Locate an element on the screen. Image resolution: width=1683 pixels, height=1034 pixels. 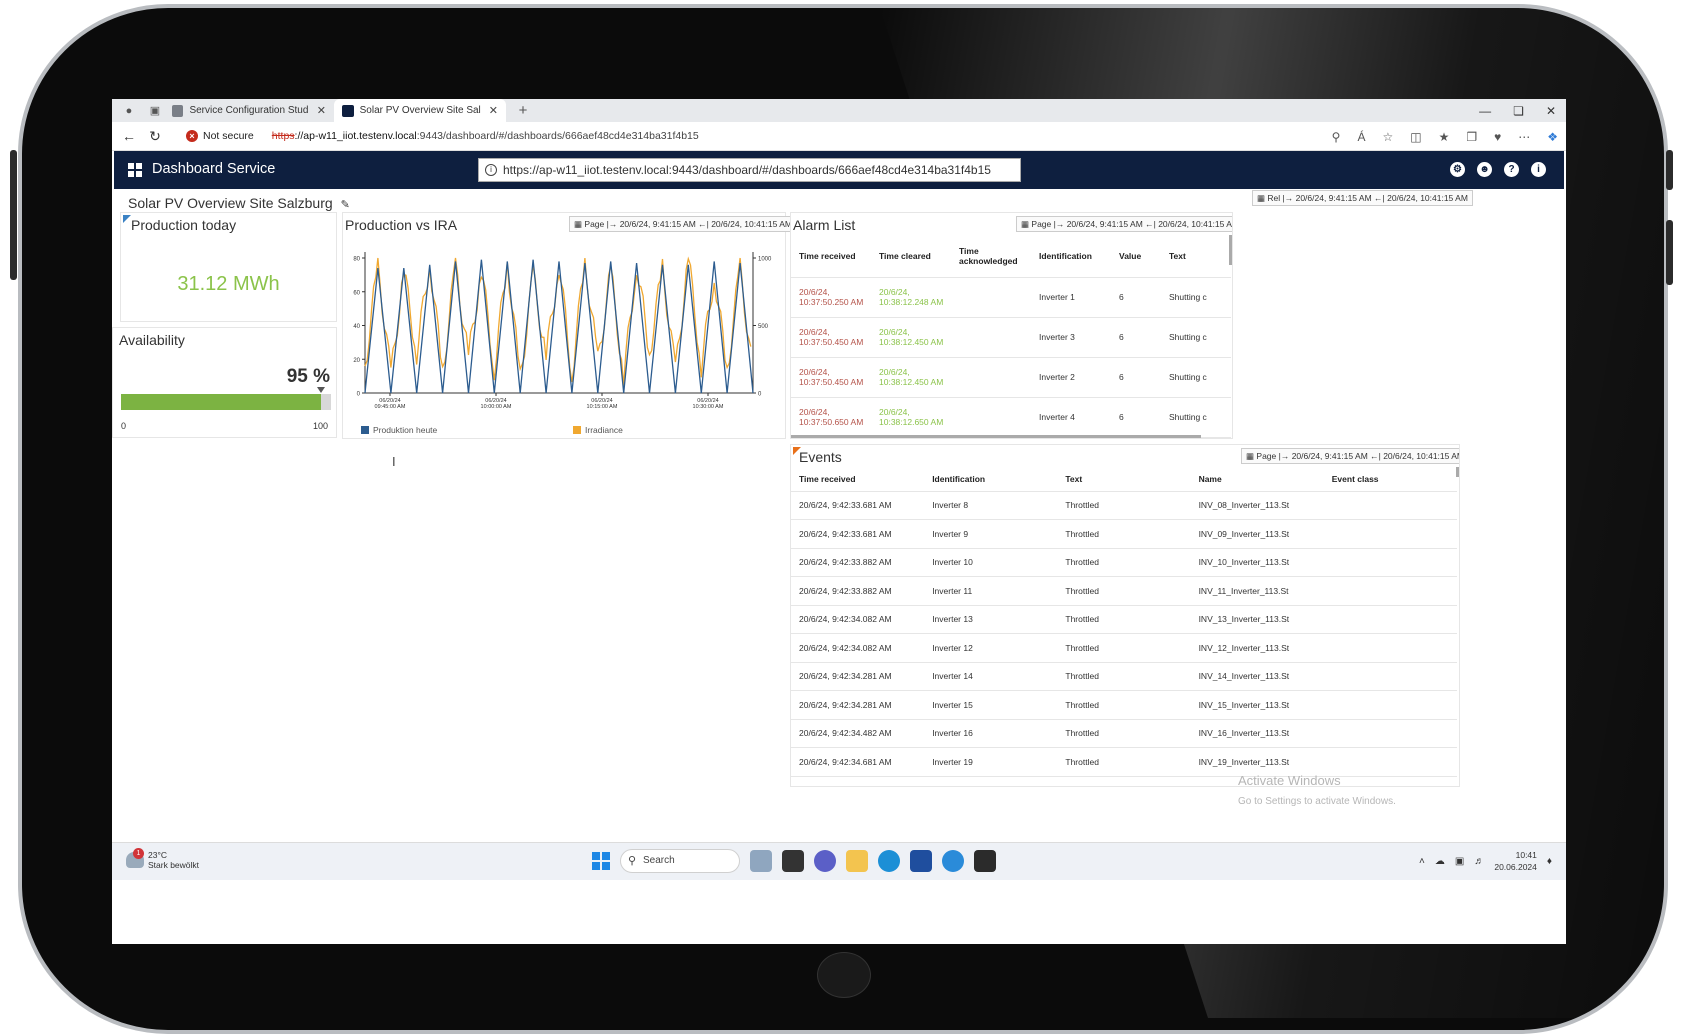
notification-bell-icon: ♦ is located at coordinates (1549, 861).